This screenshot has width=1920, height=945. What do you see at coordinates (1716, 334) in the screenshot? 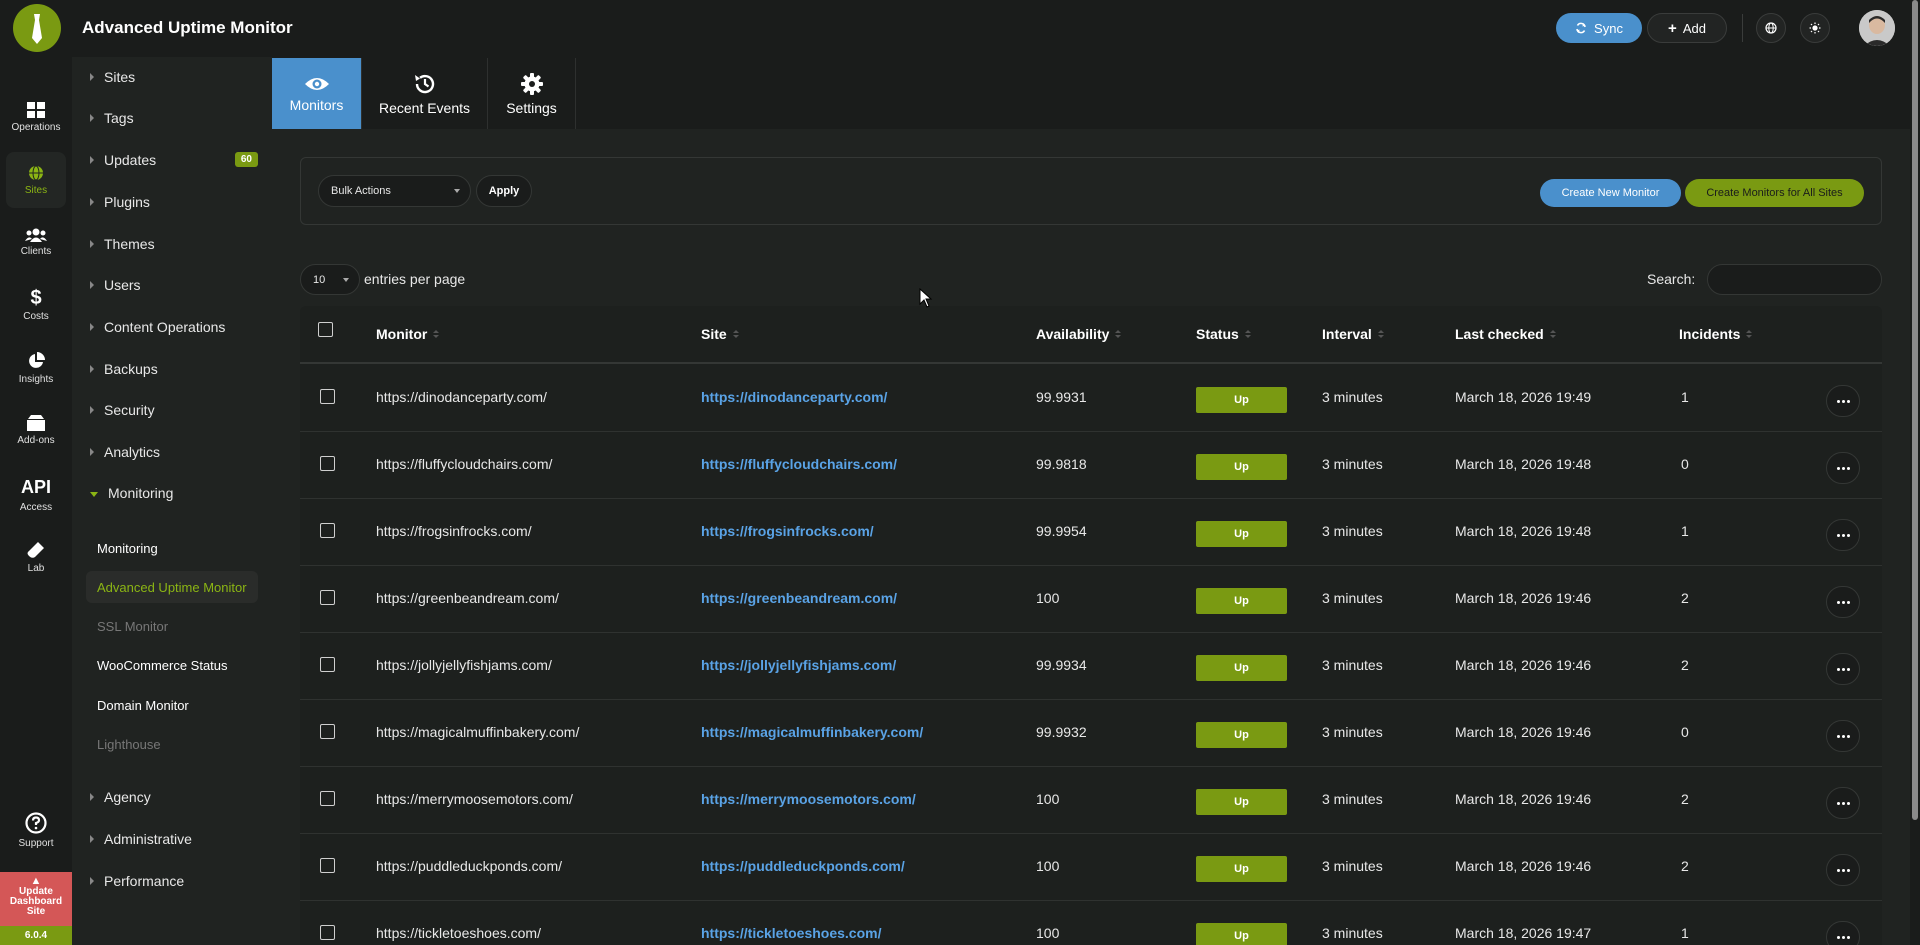
I see `column-header-incidents: Incidents` at bounding box center [1716, 334].